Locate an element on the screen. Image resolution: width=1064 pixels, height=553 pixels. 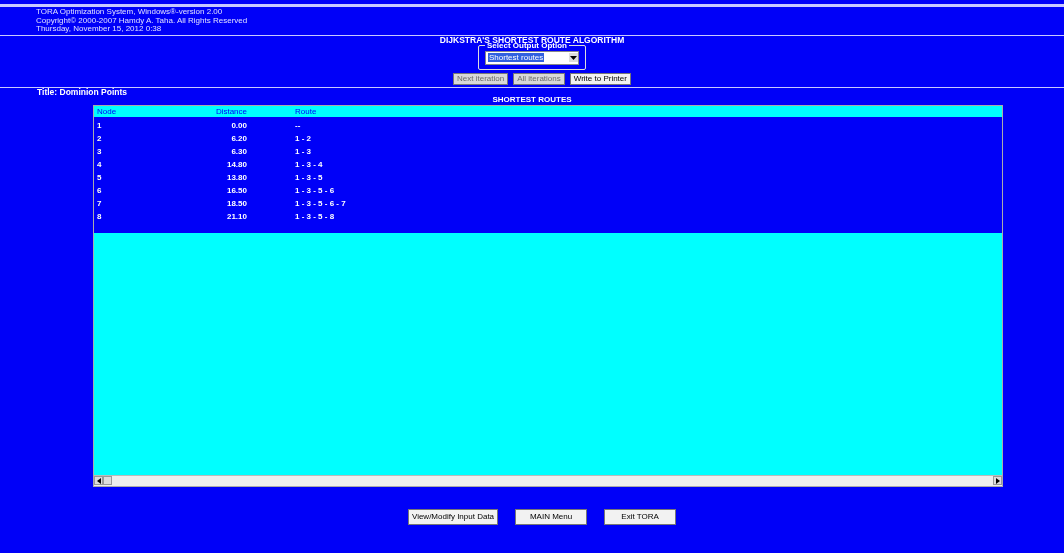
table-cell-text: 1 - 3 - 5 - 8 is located at coordinates (314, 216).